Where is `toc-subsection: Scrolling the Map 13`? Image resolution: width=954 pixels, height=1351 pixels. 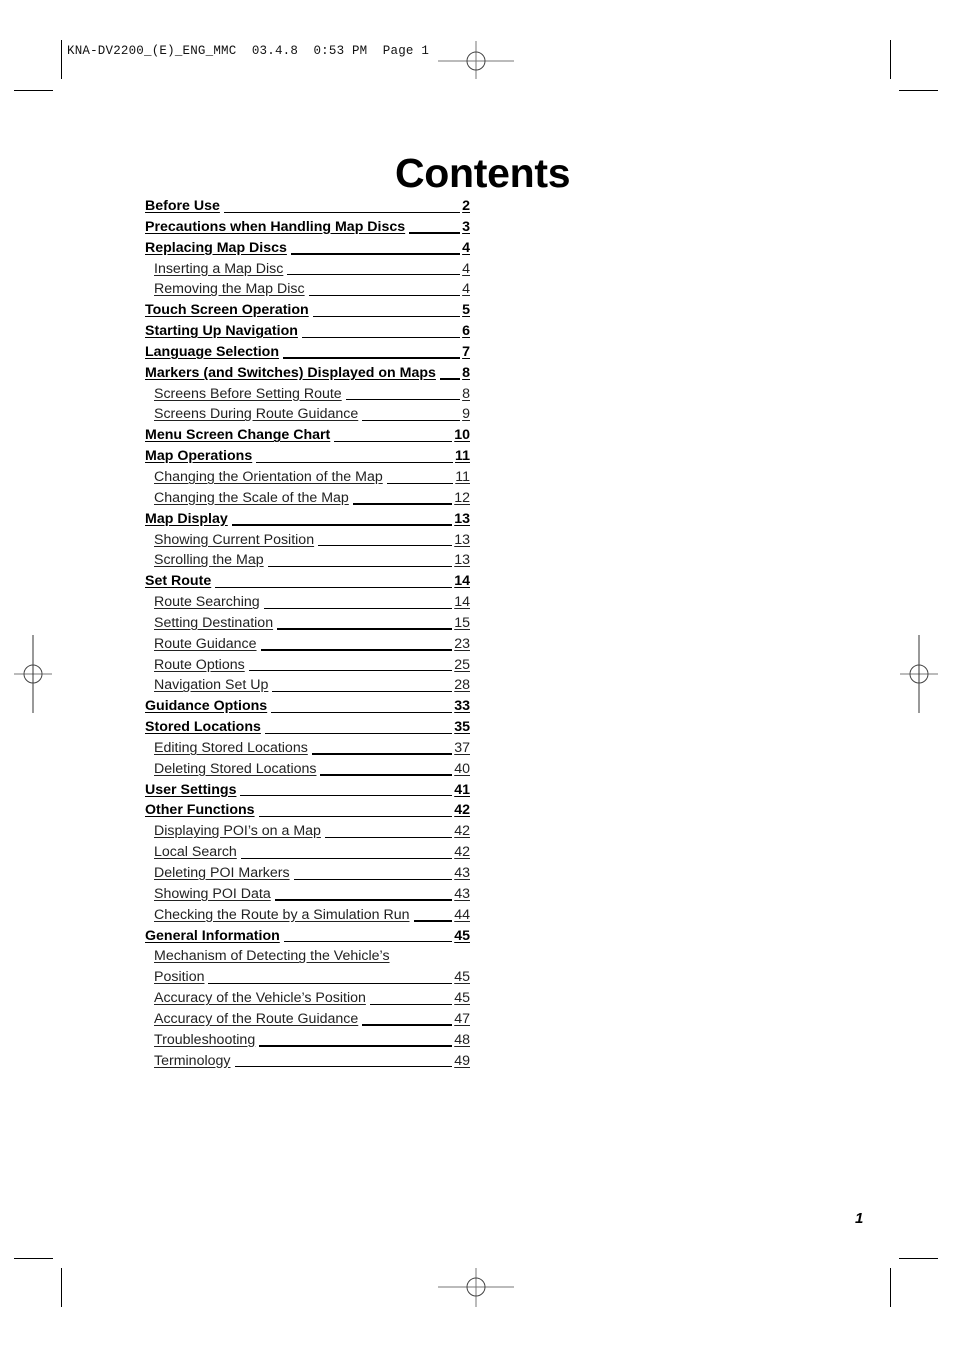 toc-subsection: Scrolling the Map 13 is located at coordinates (307, 560).